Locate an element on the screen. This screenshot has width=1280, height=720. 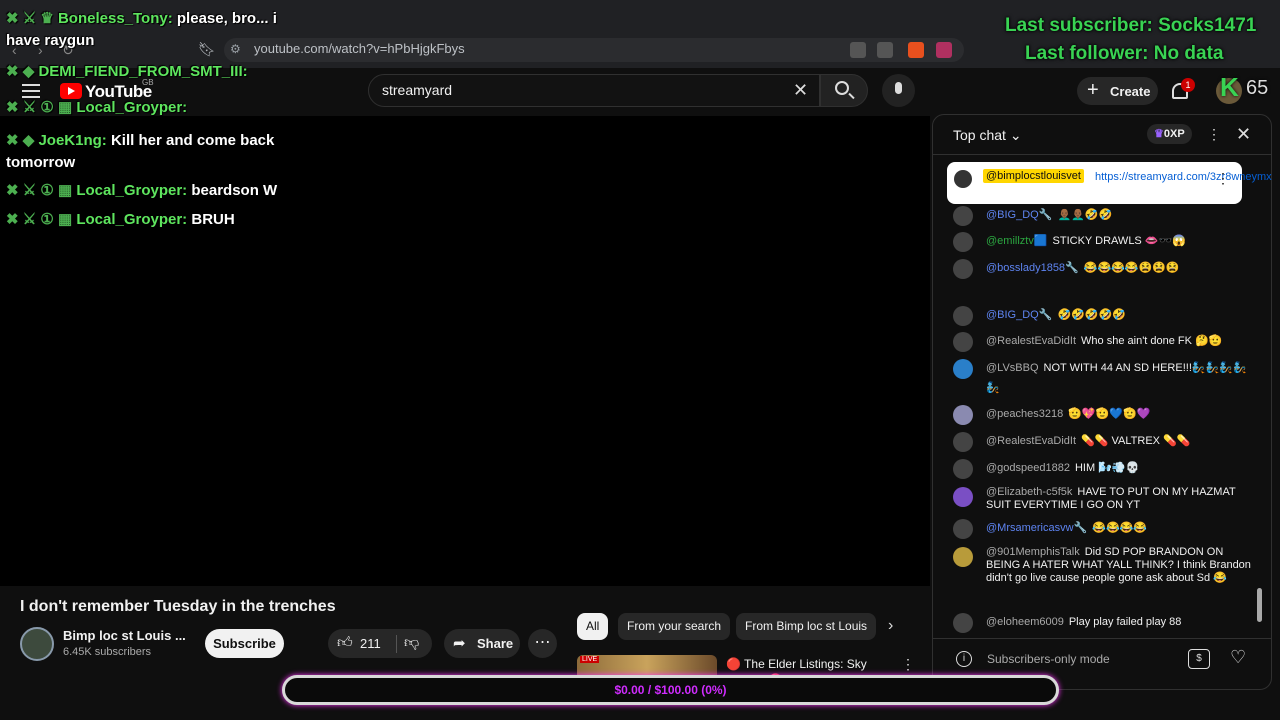
recommendation-menu-icon: ⋮ is located at coordinates (908, 664).